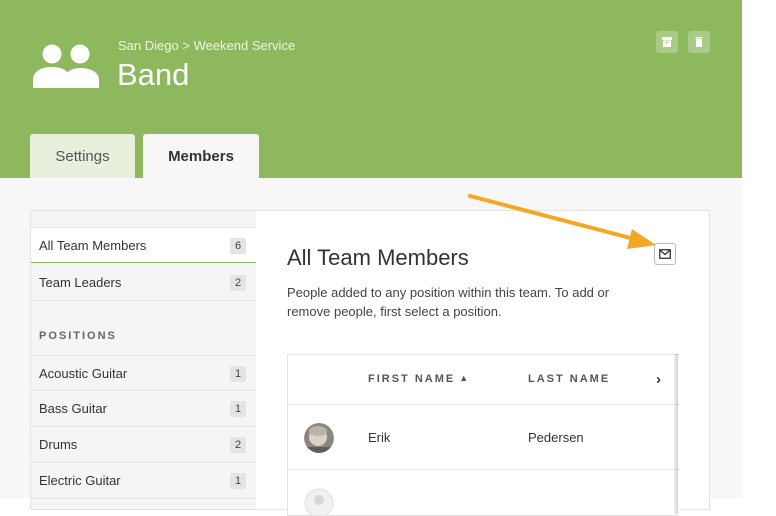  I want to click on table-row, so click(483, 492).